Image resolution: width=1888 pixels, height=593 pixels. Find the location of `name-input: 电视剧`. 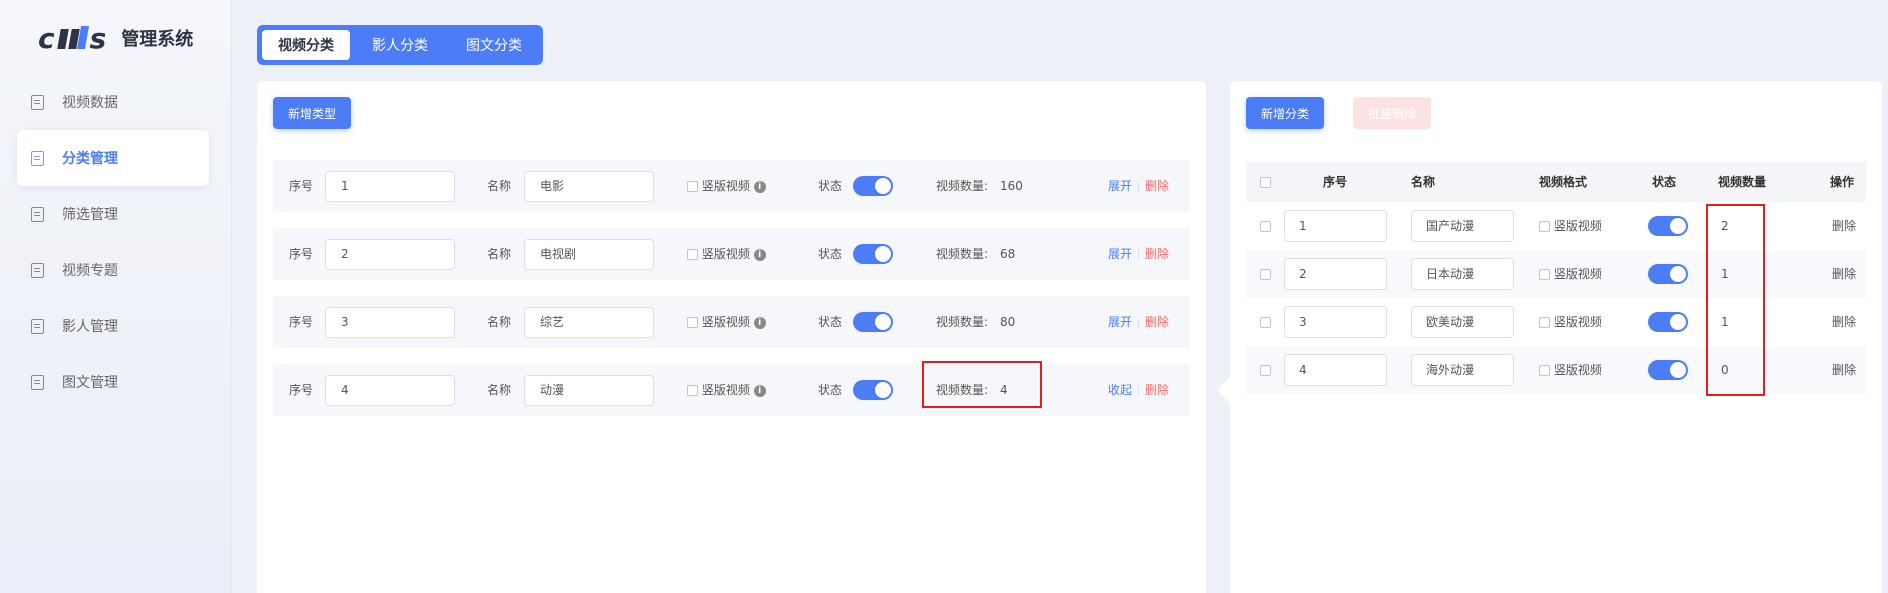

name-input: 电视剧 is located at coordinates (589, 254).